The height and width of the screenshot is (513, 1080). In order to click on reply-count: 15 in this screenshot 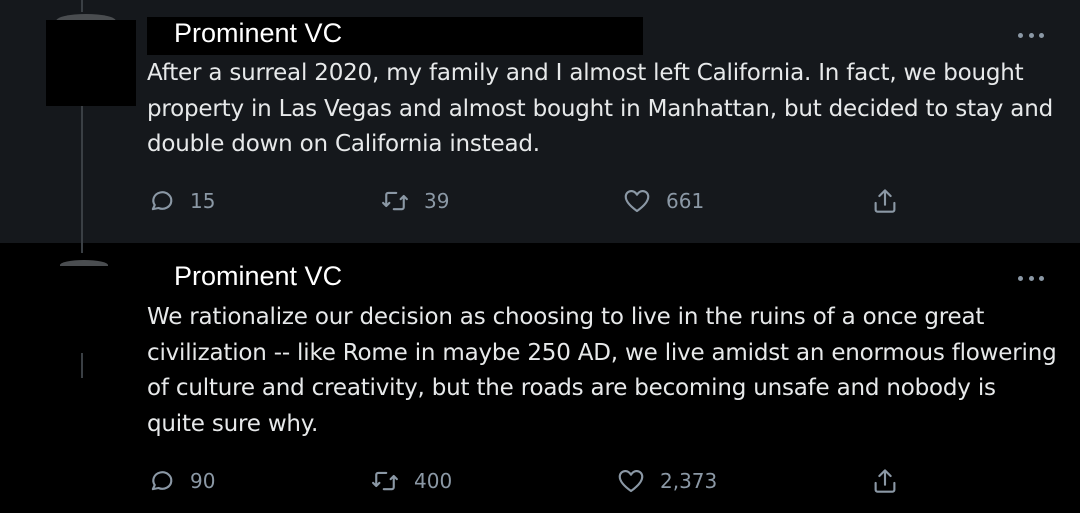, I will do `click(203, 201)`.